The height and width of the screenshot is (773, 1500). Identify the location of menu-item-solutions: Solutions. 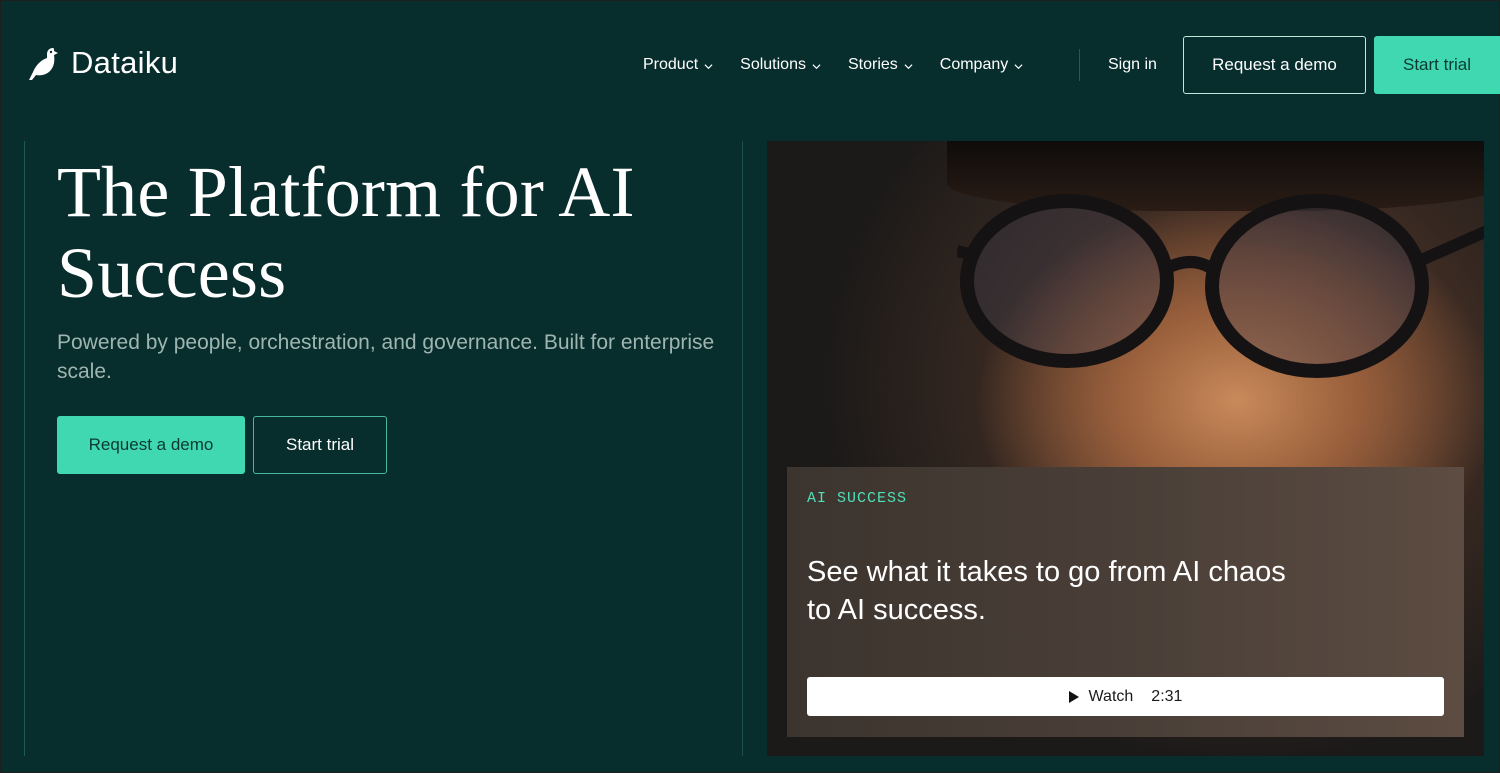
(780, 65).